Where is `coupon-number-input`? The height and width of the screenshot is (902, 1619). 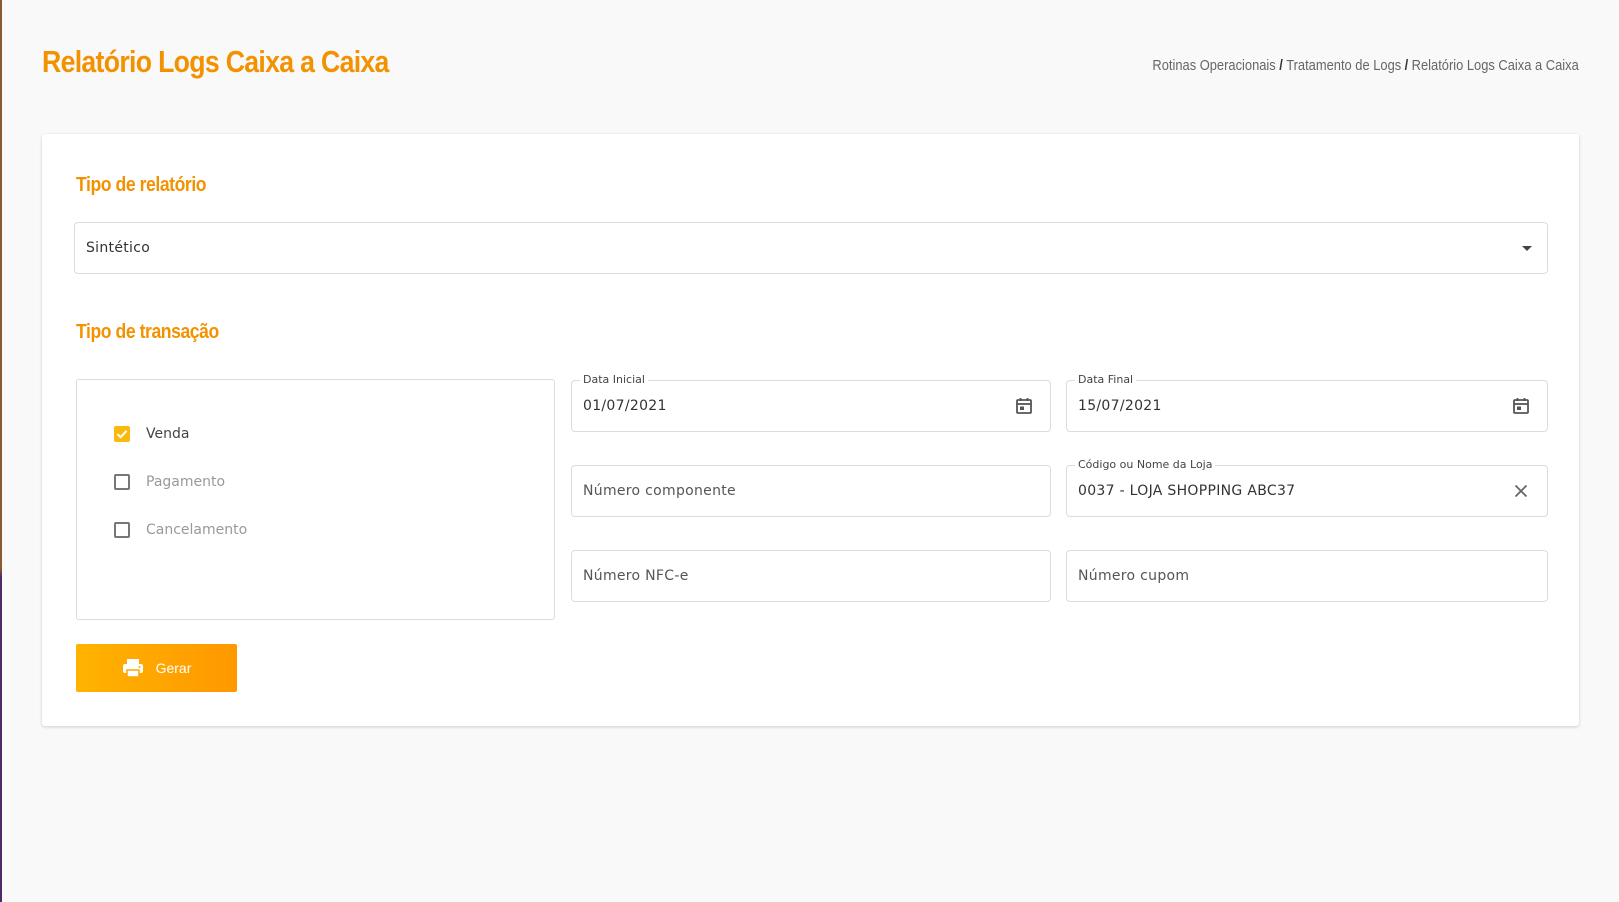 coupon-number-input is located at coordinates (1307, 576).